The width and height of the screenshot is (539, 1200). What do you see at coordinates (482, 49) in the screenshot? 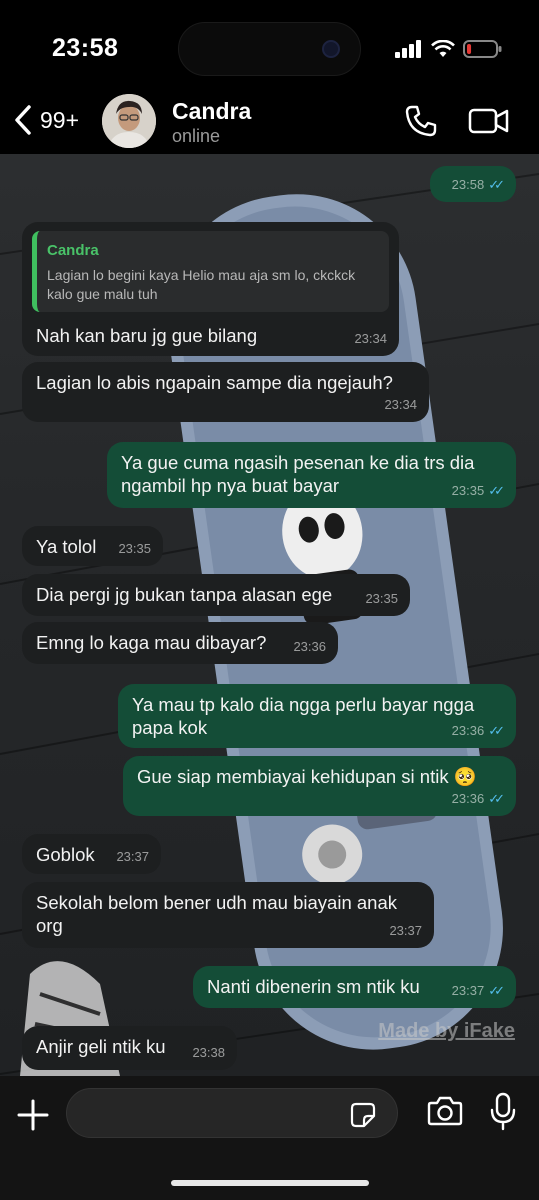
I see `battery-icon` at bounding box center [482, 49].